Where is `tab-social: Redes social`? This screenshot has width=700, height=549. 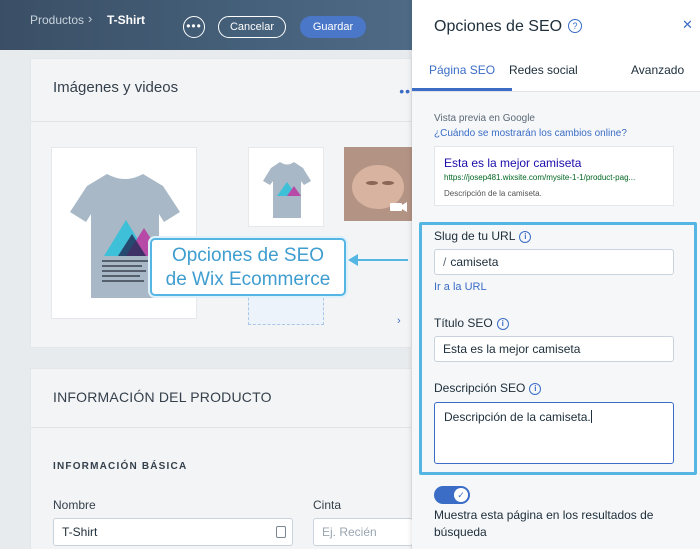
tab-social: Redes social is located at coordinates (543, 70).